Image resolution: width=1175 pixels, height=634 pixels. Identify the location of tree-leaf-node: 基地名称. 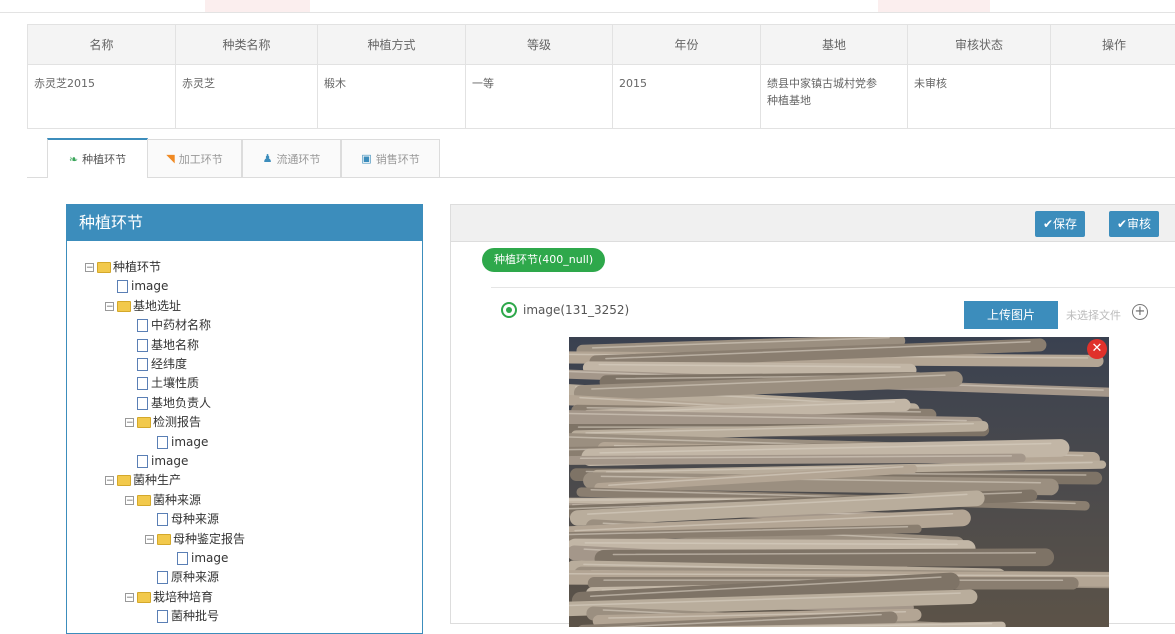
(162, 345).